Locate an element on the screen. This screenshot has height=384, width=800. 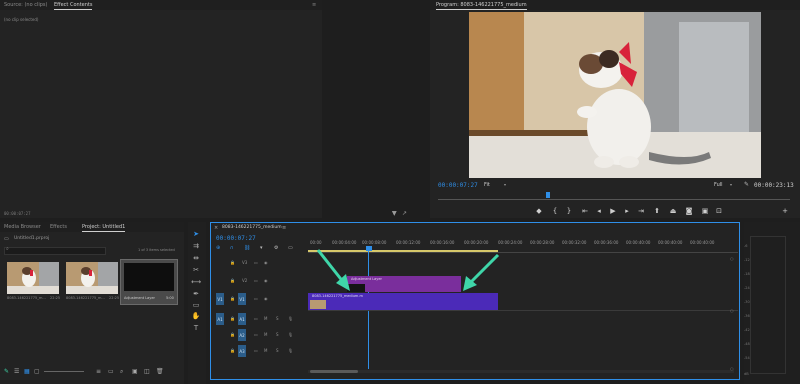
pencil-icon: ✎ is located at coordinates (6, 371).